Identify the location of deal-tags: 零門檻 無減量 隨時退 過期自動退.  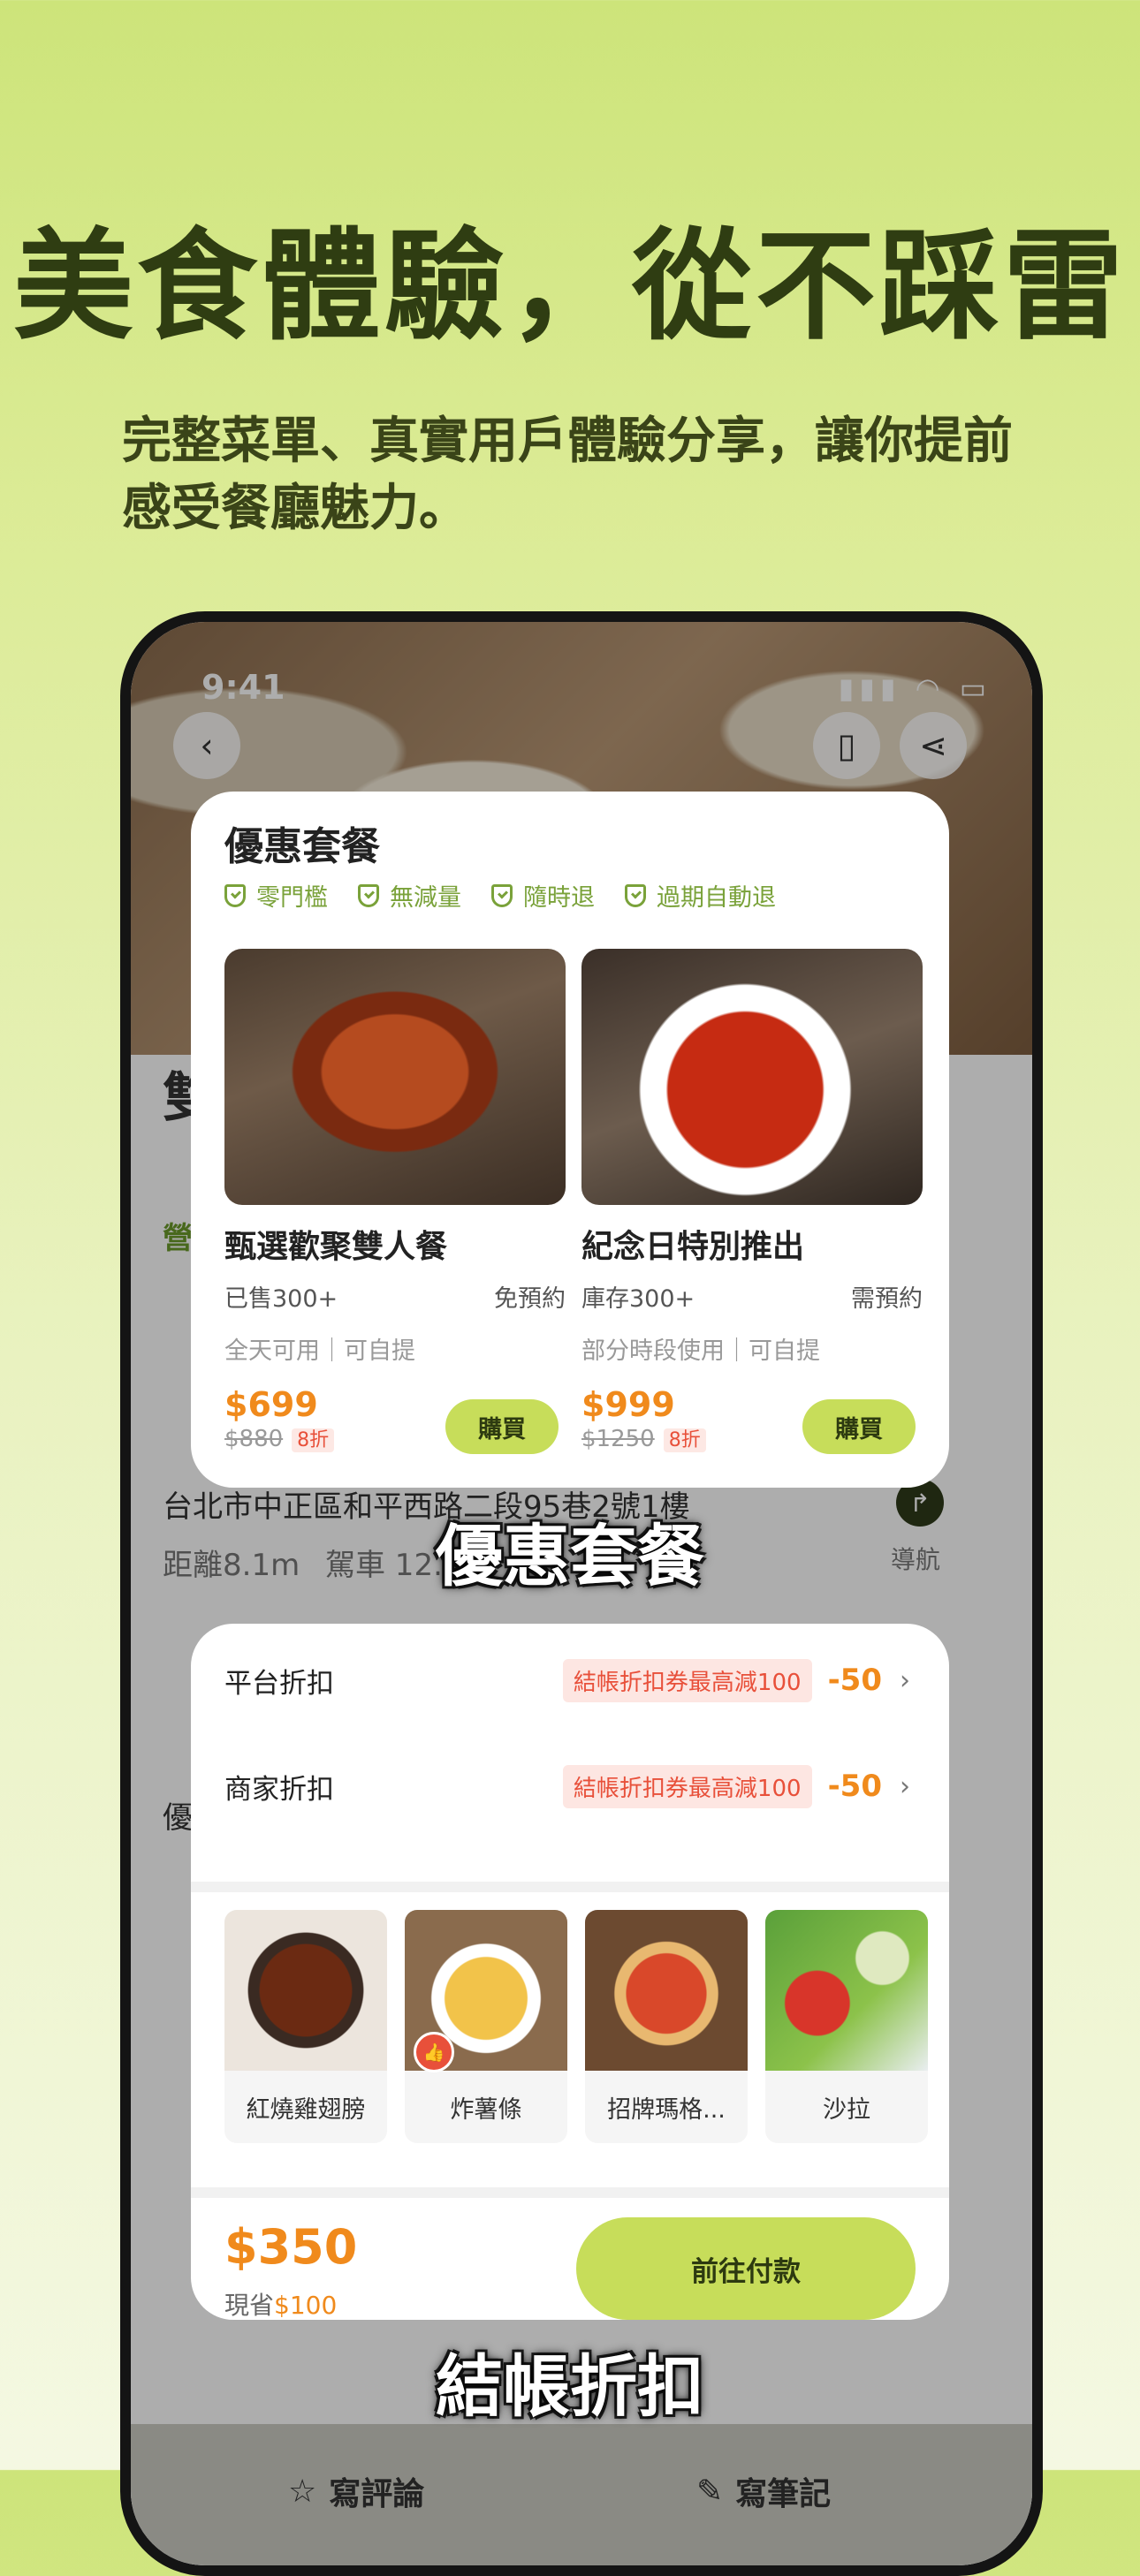
(500, 896).